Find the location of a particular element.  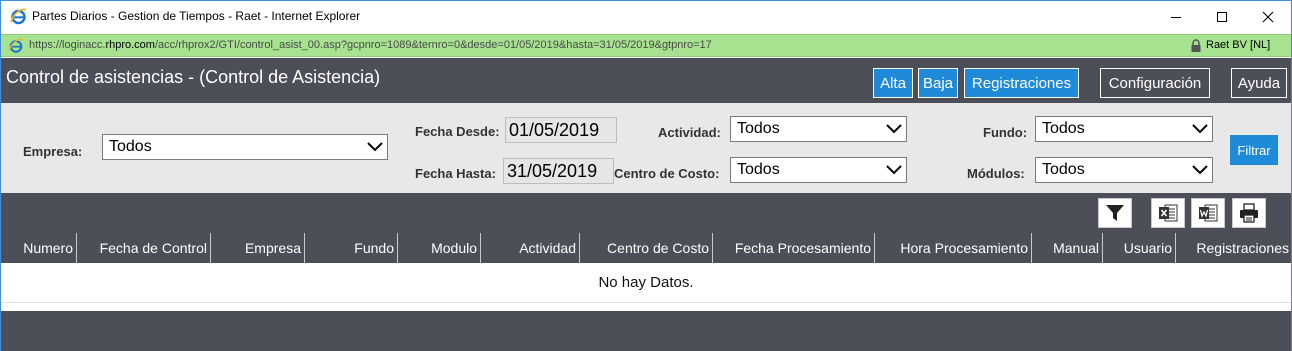

certificate-owner: Raet BV [NL] is located at coordinates (1238, 45).